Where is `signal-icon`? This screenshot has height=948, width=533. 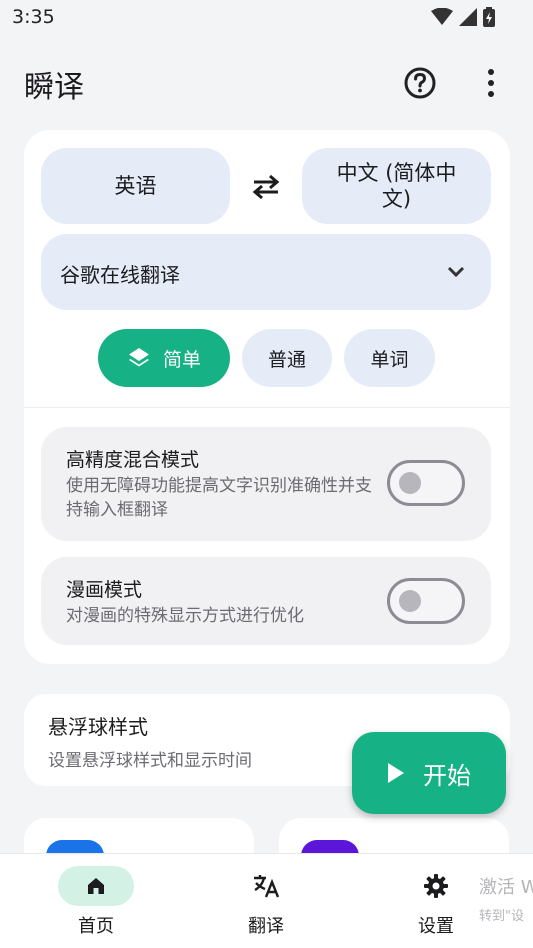 signal-icon is located at coordinates (468, 17).